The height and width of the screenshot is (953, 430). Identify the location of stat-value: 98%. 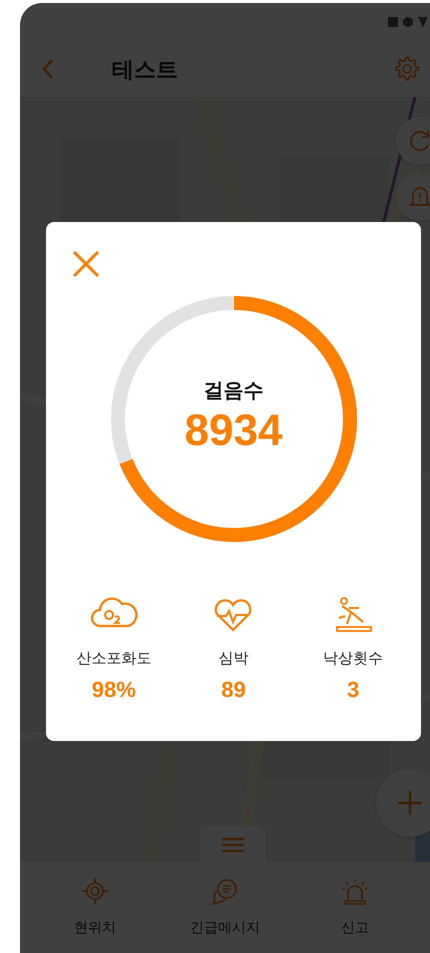
(114, 690).